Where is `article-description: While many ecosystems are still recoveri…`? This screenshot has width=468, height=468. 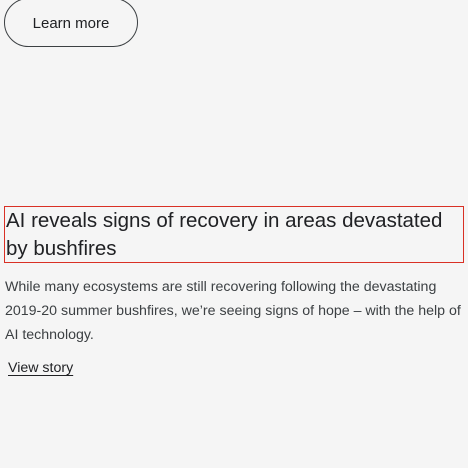 article-description: While many ecosystems are still recoveri… is located at coordinates (233, 311).